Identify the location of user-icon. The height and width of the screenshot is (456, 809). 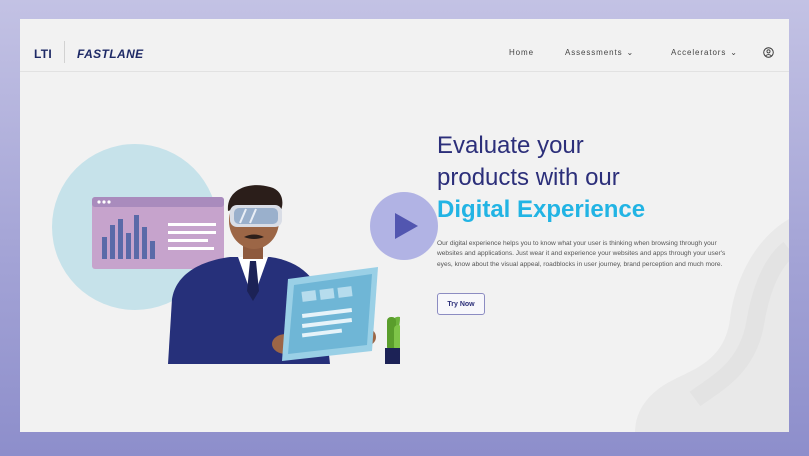
(768, 52).